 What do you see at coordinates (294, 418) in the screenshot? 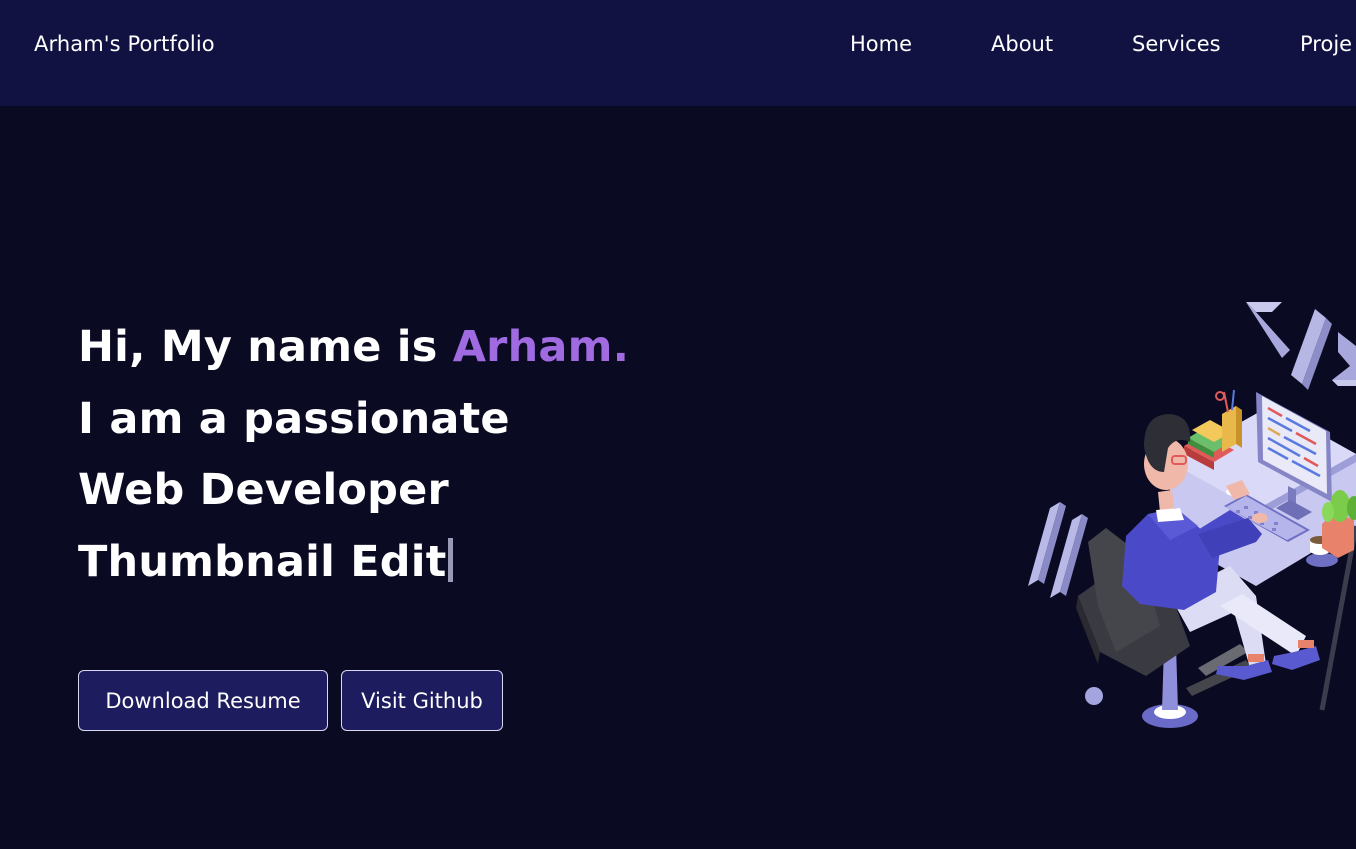
I see `hero-line-2: I am a passionate` at bounding box center [294, 418].